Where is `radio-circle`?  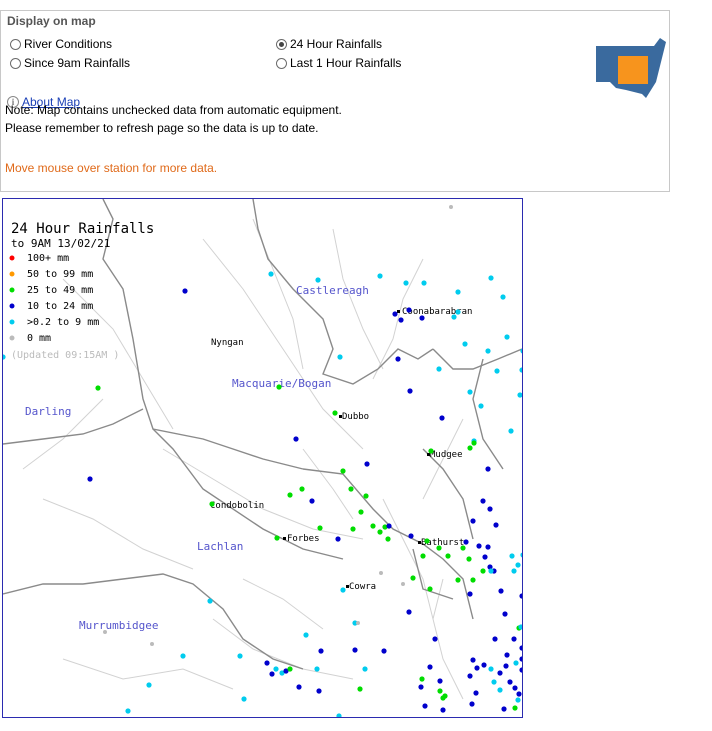
radio-circle is located at coordinates (281, 63).